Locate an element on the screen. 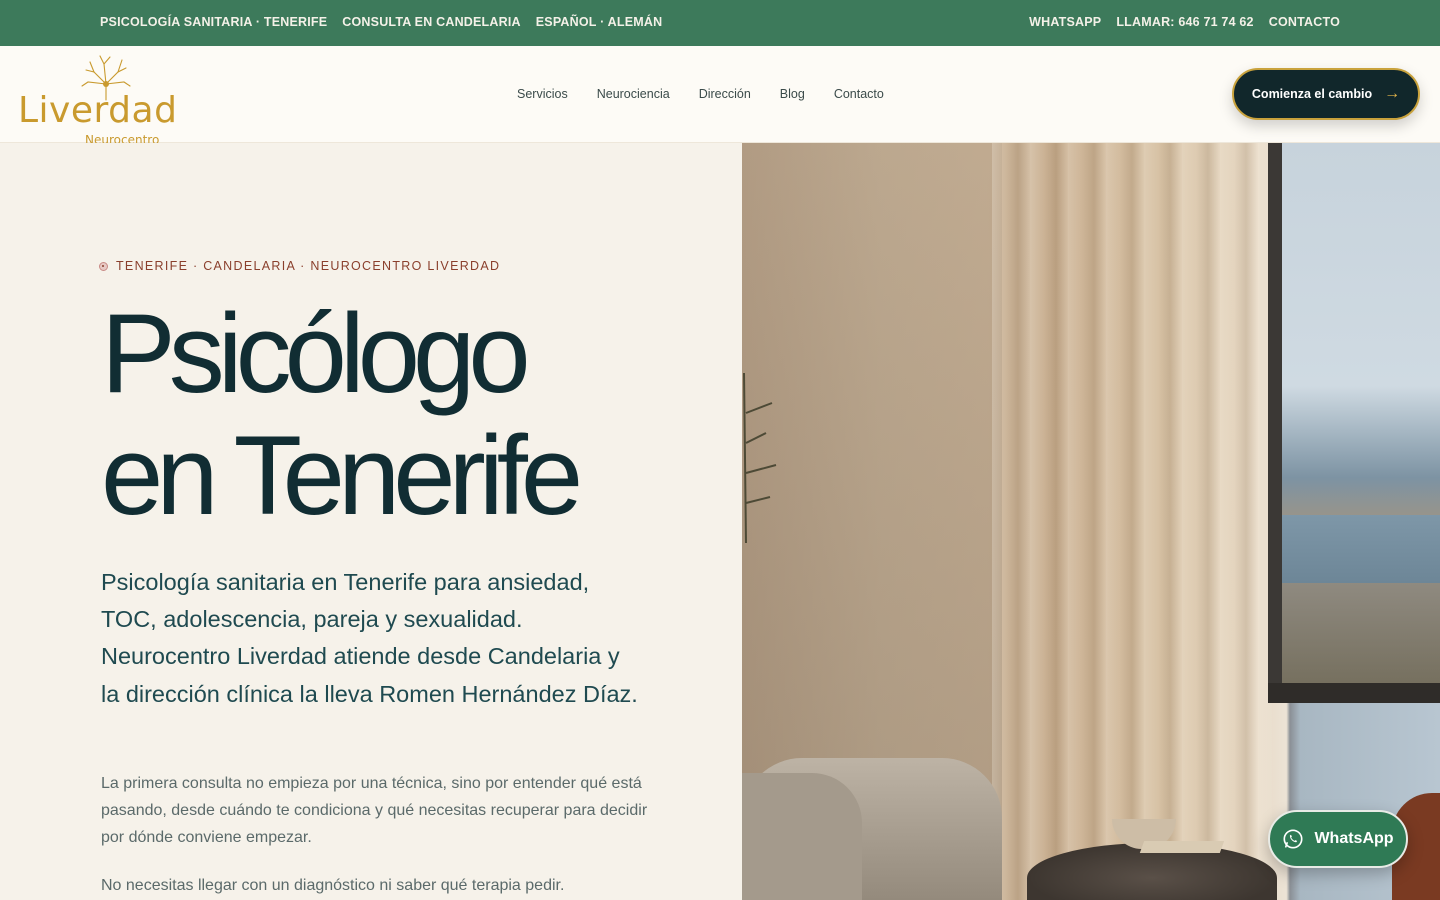 The width and height of the screenshot is (1440, 900). cta-label: Comienza el cambio is located at coordinates (1312, 94).